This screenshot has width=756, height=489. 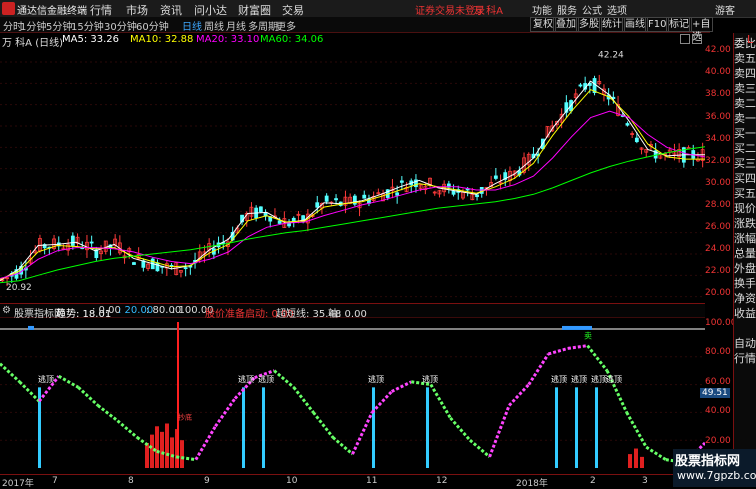 What do you see at coordinates (236, 25) in the screenshot?
I see `period-monthly: 月线` at bounding box center [236, 25].